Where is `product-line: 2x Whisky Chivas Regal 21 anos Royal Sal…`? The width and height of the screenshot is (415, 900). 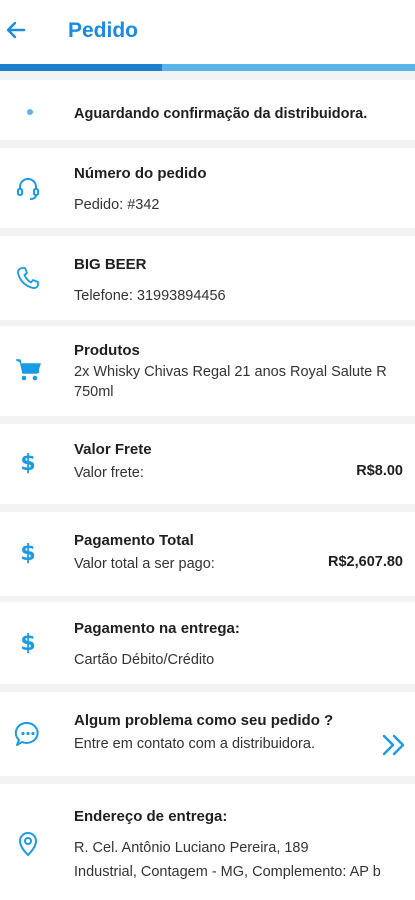
product-line: 2x Whisky Chivas Regal 21 anos Royal Sal… is located at coordinates (230, 372).